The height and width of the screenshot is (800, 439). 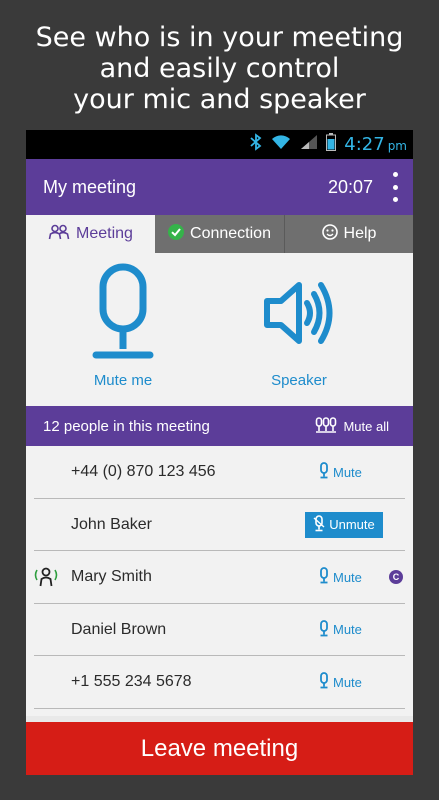 What do you see at coordinates (230, 233) in the screenshot?
I see `tab-connection-label: Connection` at bounding box center [230, 233].